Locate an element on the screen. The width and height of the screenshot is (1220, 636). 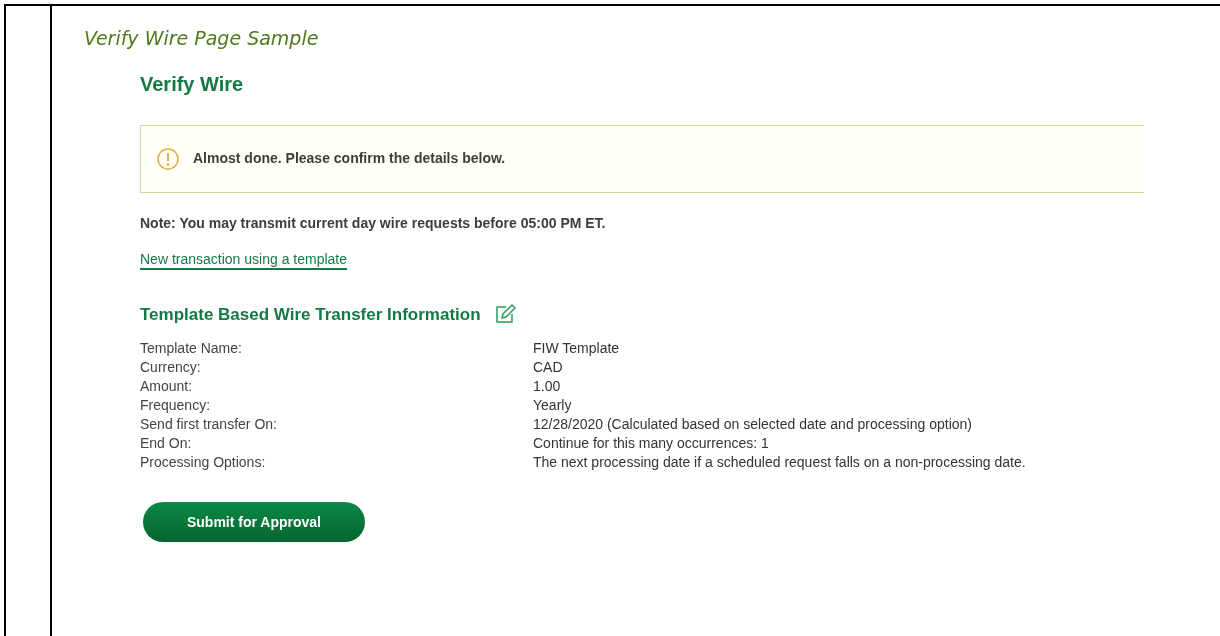
field-label: Send first transfer On: is located at coordinates (209, 424).